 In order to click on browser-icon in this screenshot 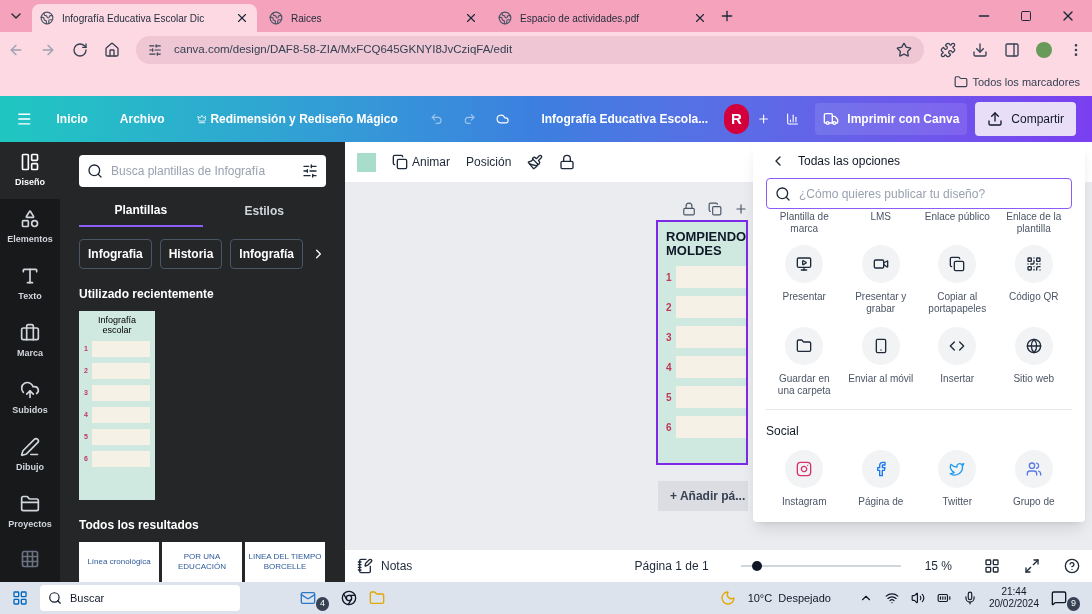, I will do `click(349, 598)`.